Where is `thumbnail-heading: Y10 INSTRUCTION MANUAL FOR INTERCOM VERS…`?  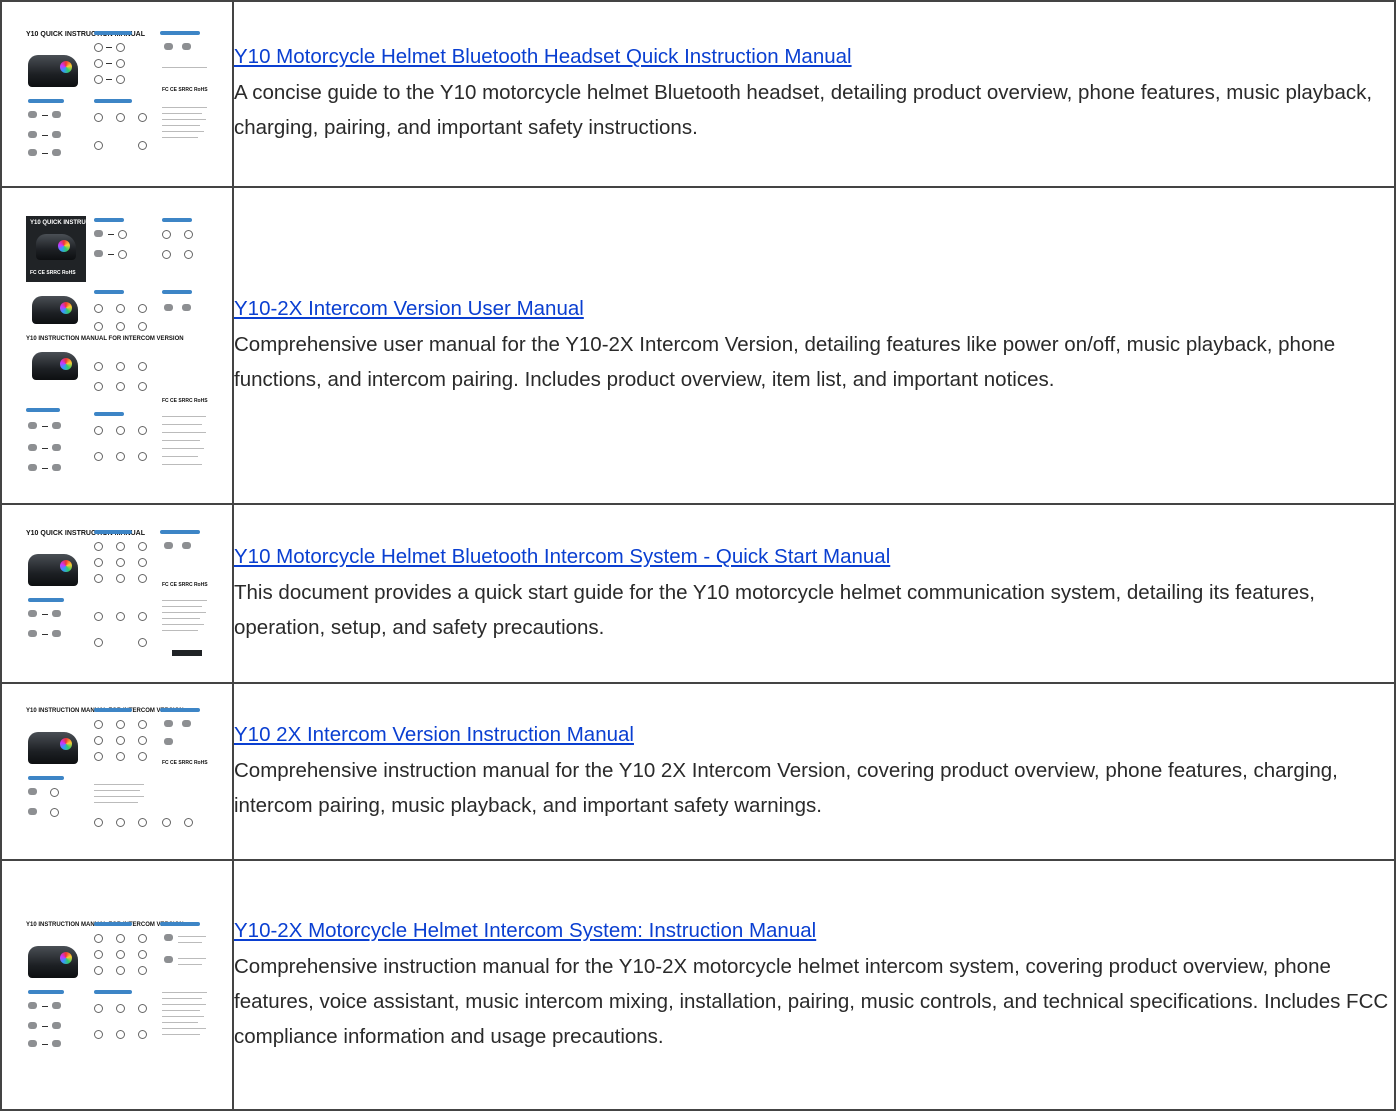 thumbnail-heading: Y10 INSTRUCTION MANUAL FOR INTERCOM VERS… is located at coordinates (105, 339).